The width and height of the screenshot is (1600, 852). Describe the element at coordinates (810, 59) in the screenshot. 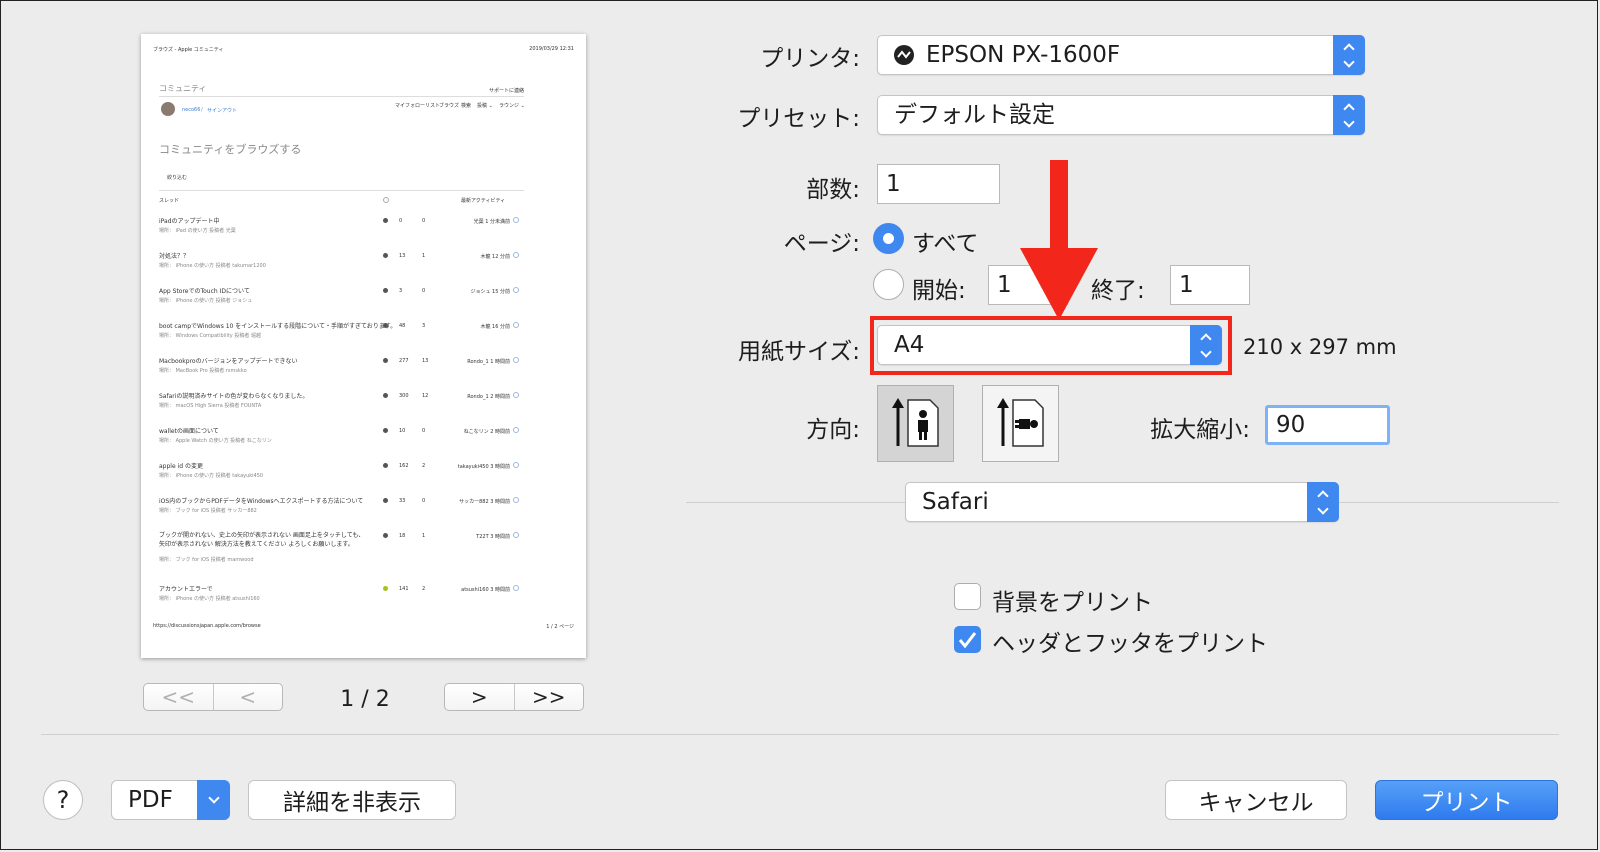

I see `printer-label: プリンタ:` at that location.